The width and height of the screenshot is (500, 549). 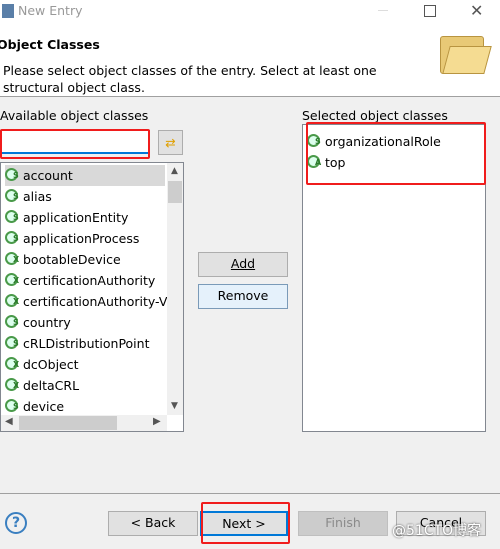 I want to click on selected-label: Selected object classes, so click(x=375, y=115).